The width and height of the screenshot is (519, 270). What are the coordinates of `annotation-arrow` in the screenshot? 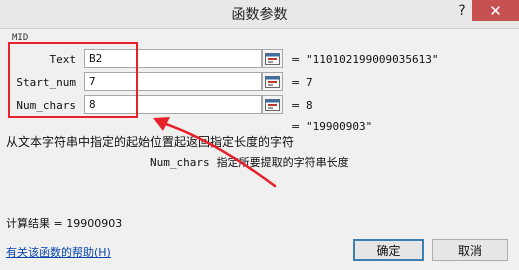 It's located at (215, 152).